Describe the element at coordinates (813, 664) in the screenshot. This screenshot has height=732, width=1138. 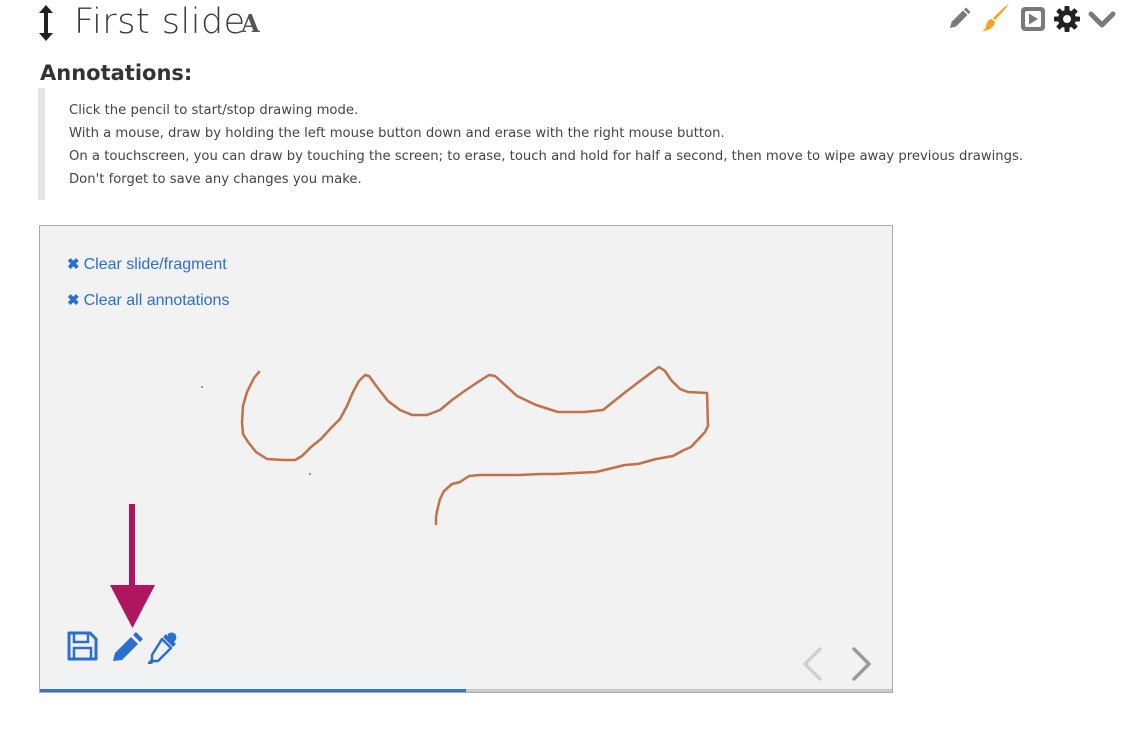
I see `nav-prev-icon` at that location.